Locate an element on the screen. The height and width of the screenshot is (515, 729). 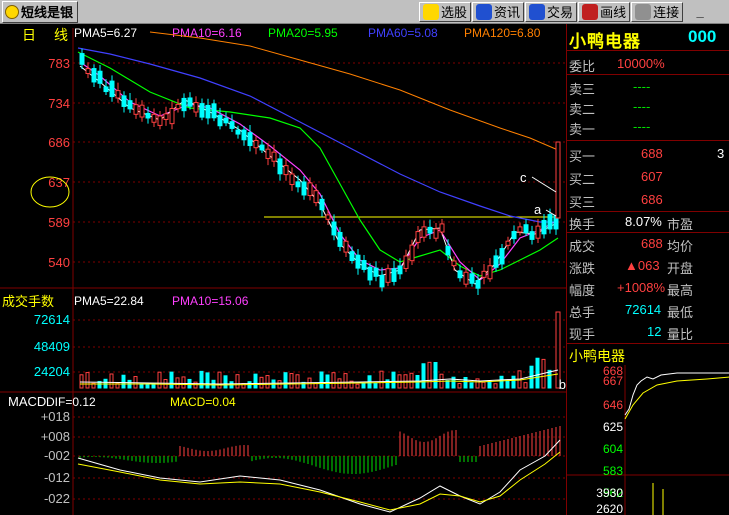
ma-legend-item: PMA20=5.95 is located at coordinates (303, 33).